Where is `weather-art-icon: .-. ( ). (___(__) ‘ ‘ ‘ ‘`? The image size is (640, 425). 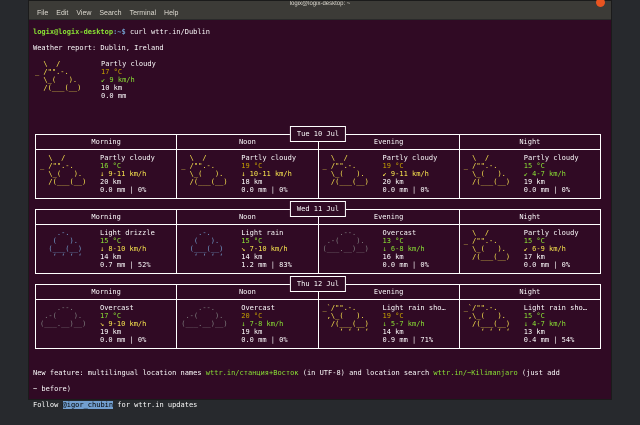 weather-art-icon: .-. ( ). (___(__) ‘ ‘ ‘ ‘ is located at coordinates (206, 245).